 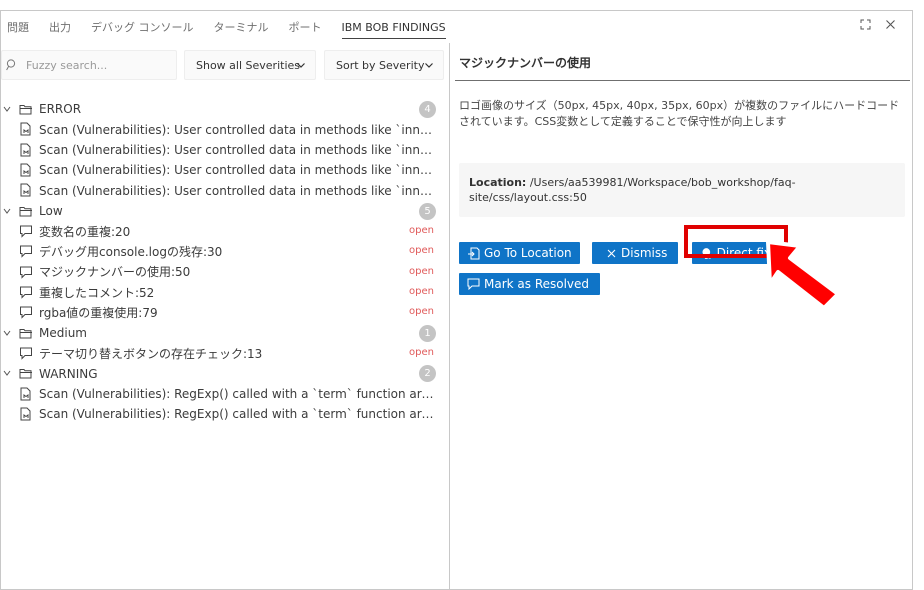 What do you see at coordinates (241, 27) in the screenshot?
I see `tab-terminal: ターミナル` at bounding box center [241, 27].